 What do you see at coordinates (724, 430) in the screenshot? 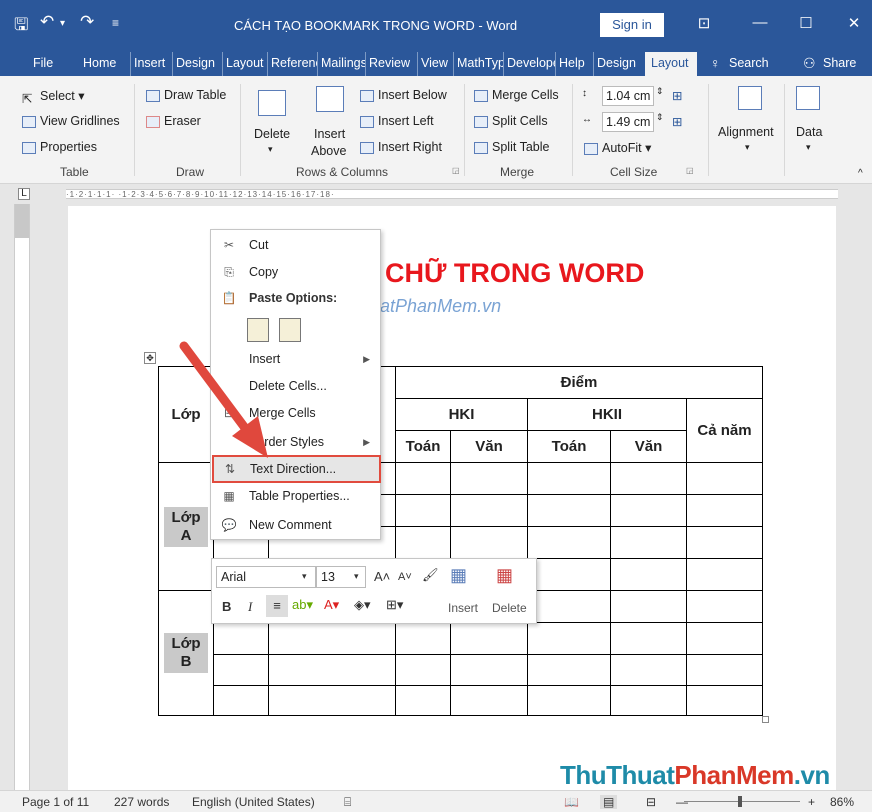
I see `table-cell: Cả năm` at bounding box center [724, 430].